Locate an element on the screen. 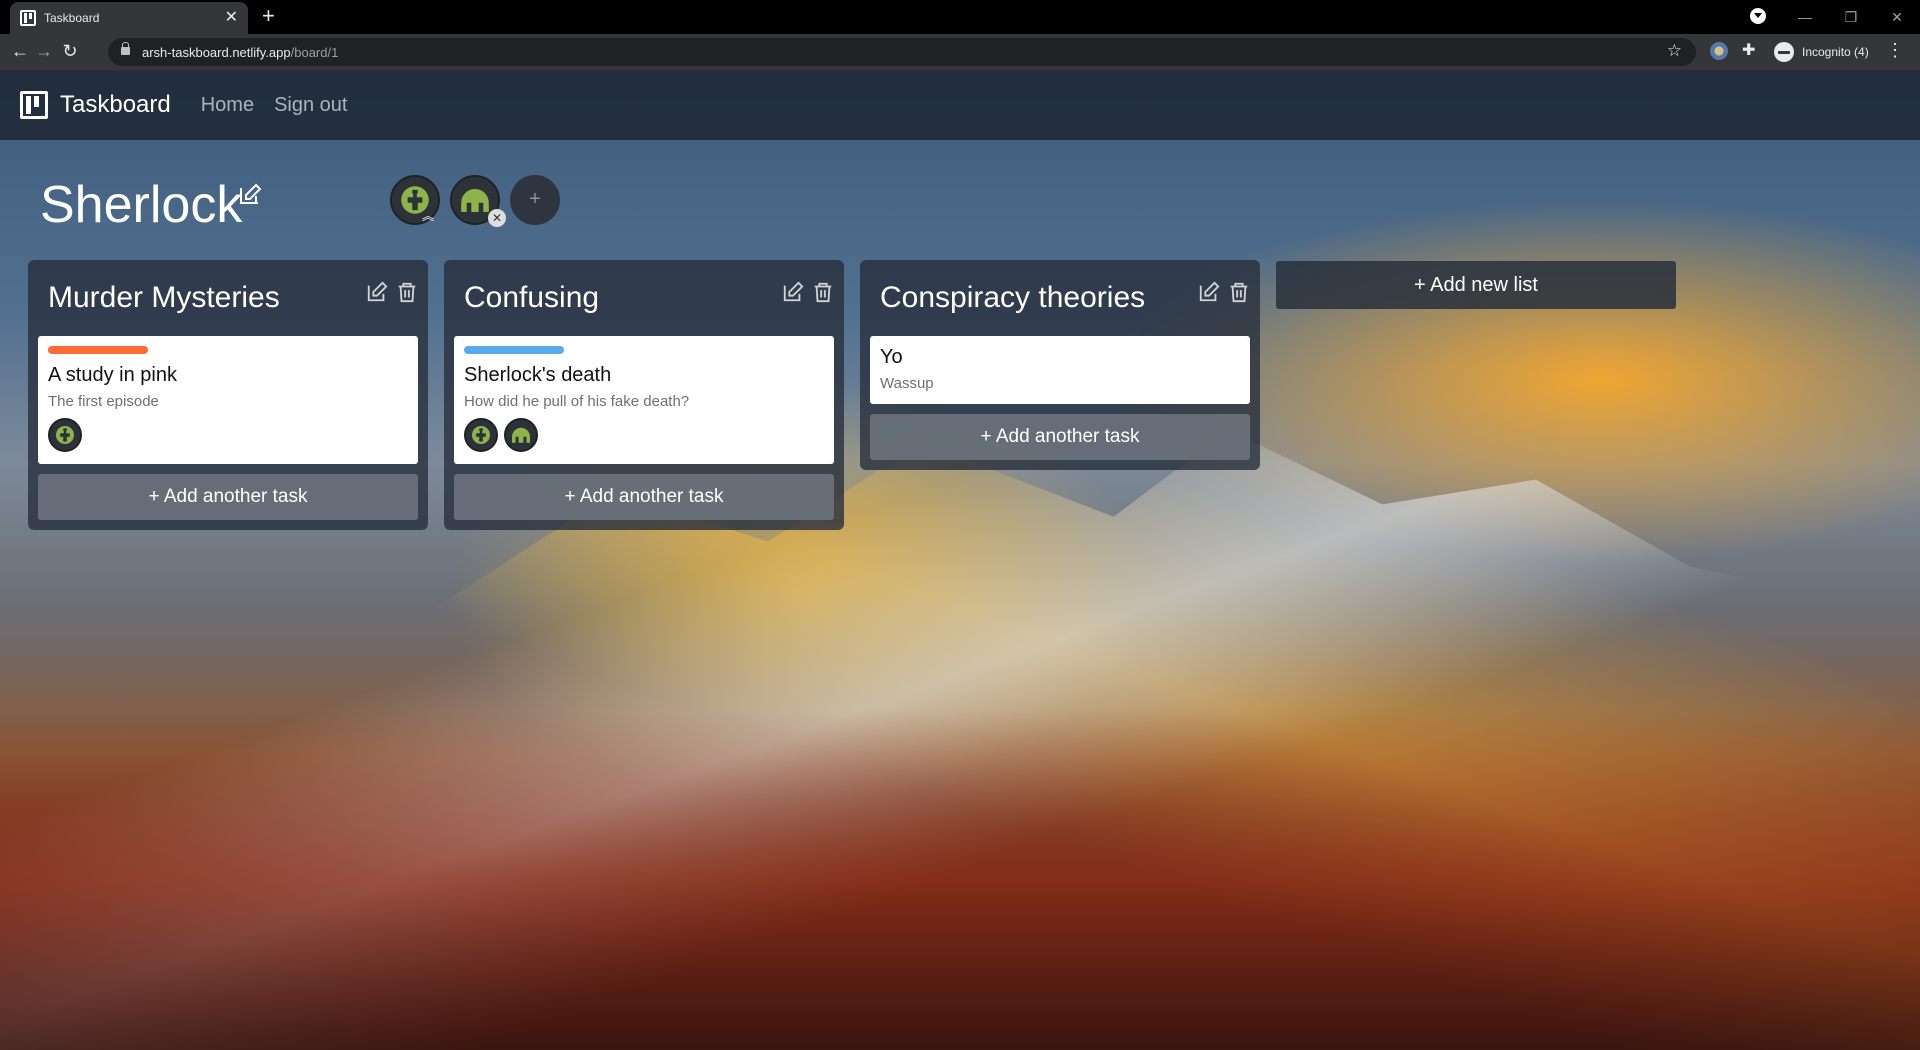 Image resolution: width=1920 pixels, height=1050 pixels. list-title: Conspiracy theories is located at coordinates (1012, 298).